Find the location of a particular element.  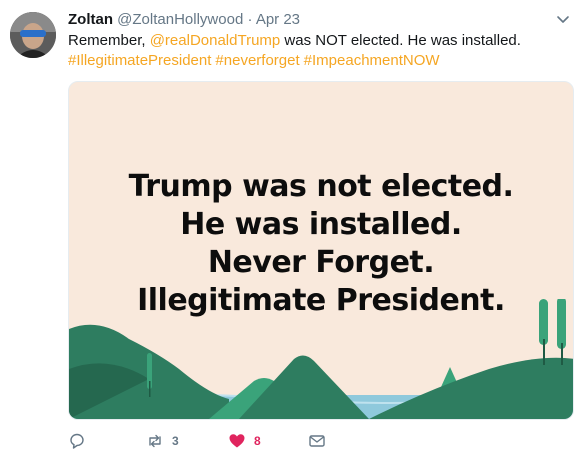

tweet-actions: 3 8 is located at coordinates (320, 441).